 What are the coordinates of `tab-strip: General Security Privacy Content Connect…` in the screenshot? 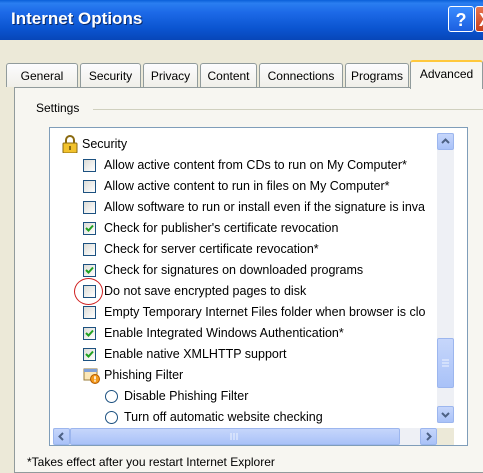 It's located at (241, 74).